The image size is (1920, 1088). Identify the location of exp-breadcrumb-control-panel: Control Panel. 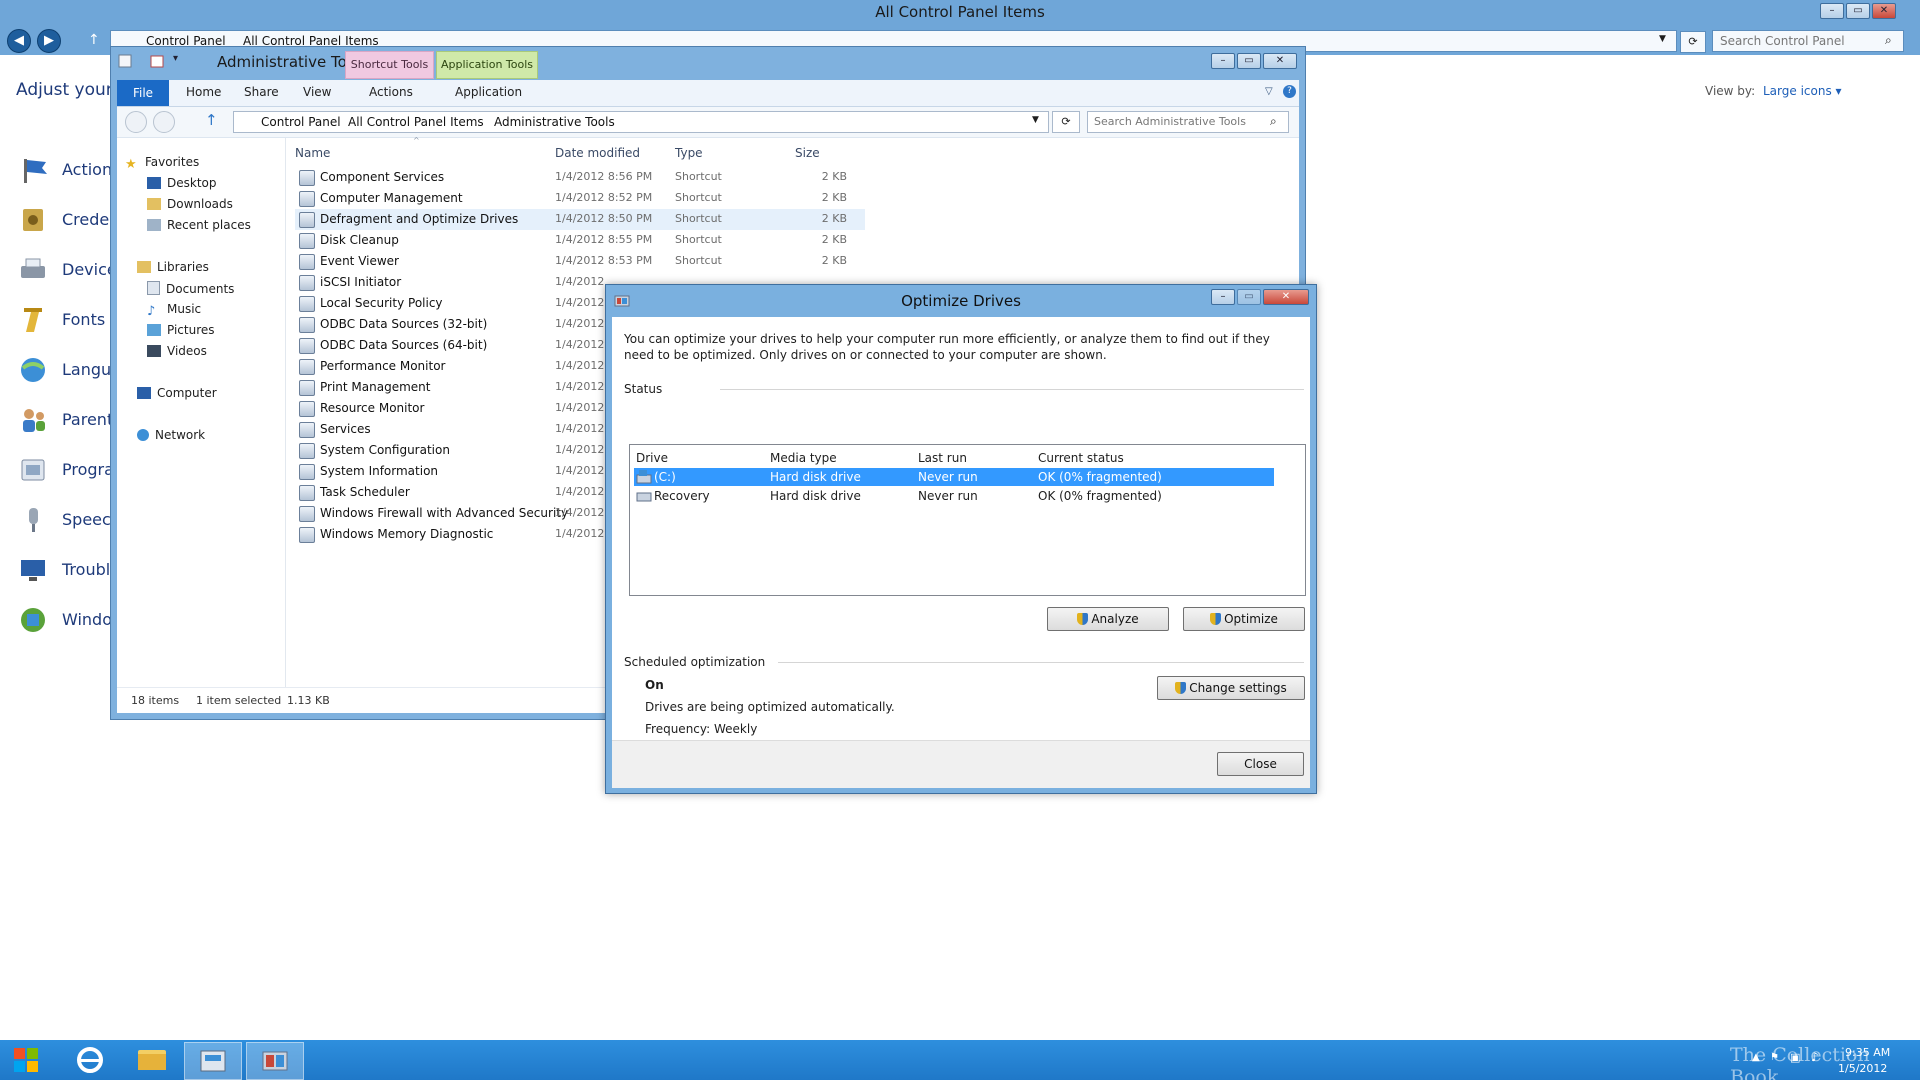
(301, 122).